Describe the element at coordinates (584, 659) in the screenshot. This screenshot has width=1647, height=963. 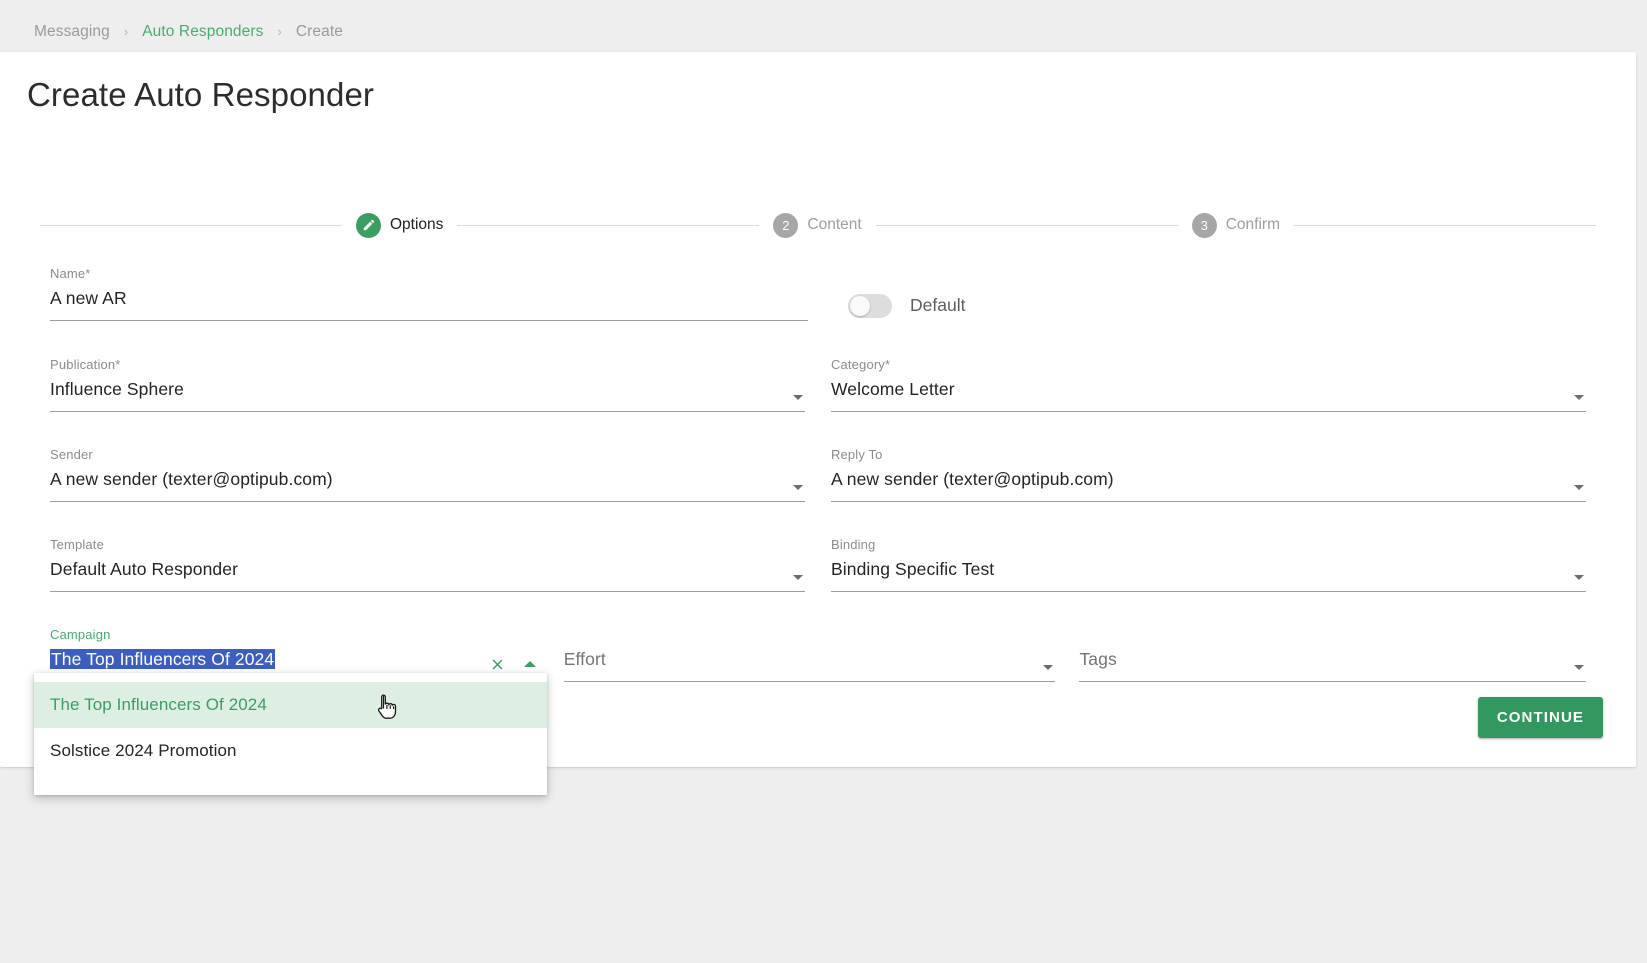
I see `effort-placeholder: Effort` at that location.